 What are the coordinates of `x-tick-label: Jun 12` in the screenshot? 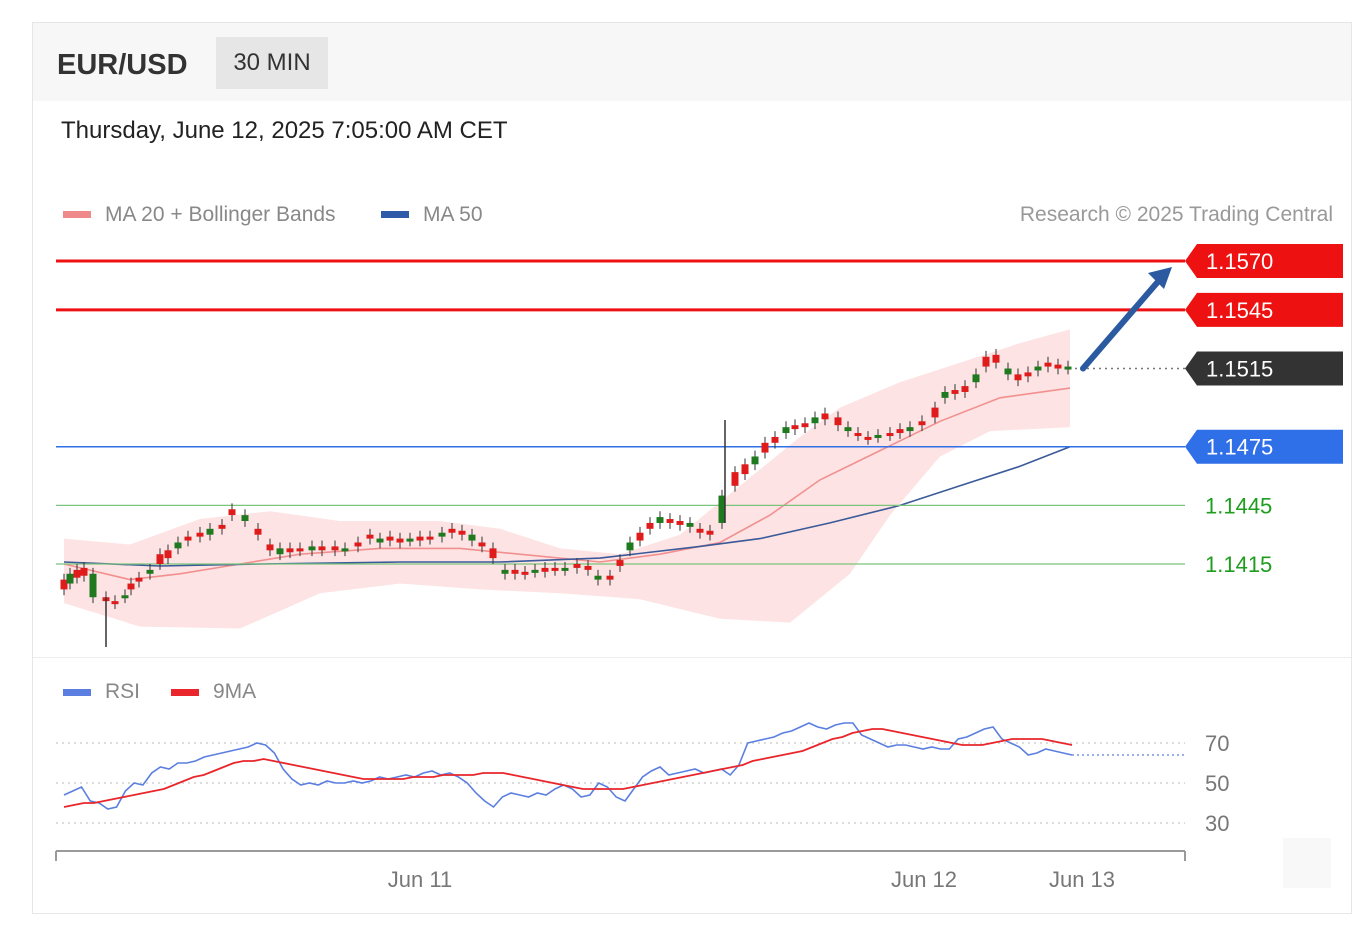 It's located at (924, 879).